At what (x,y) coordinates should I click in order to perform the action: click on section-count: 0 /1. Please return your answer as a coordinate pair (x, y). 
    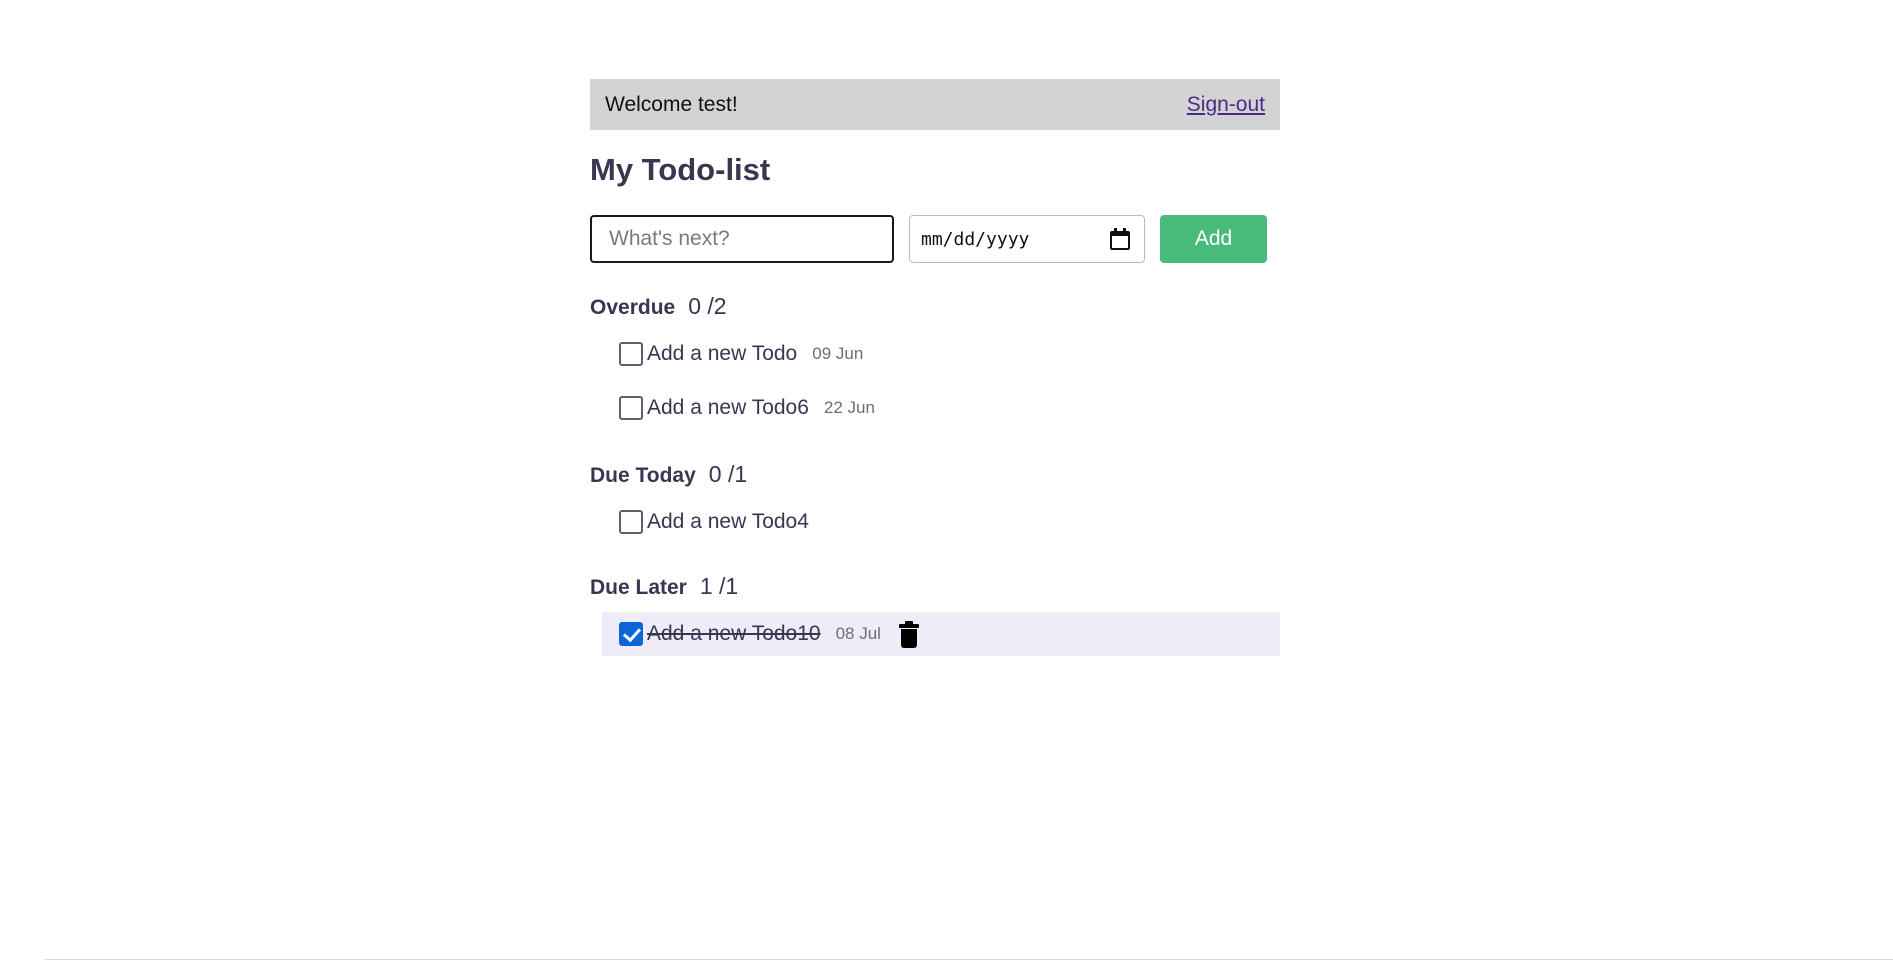
    Looking at the image, I should click on (728, 474).